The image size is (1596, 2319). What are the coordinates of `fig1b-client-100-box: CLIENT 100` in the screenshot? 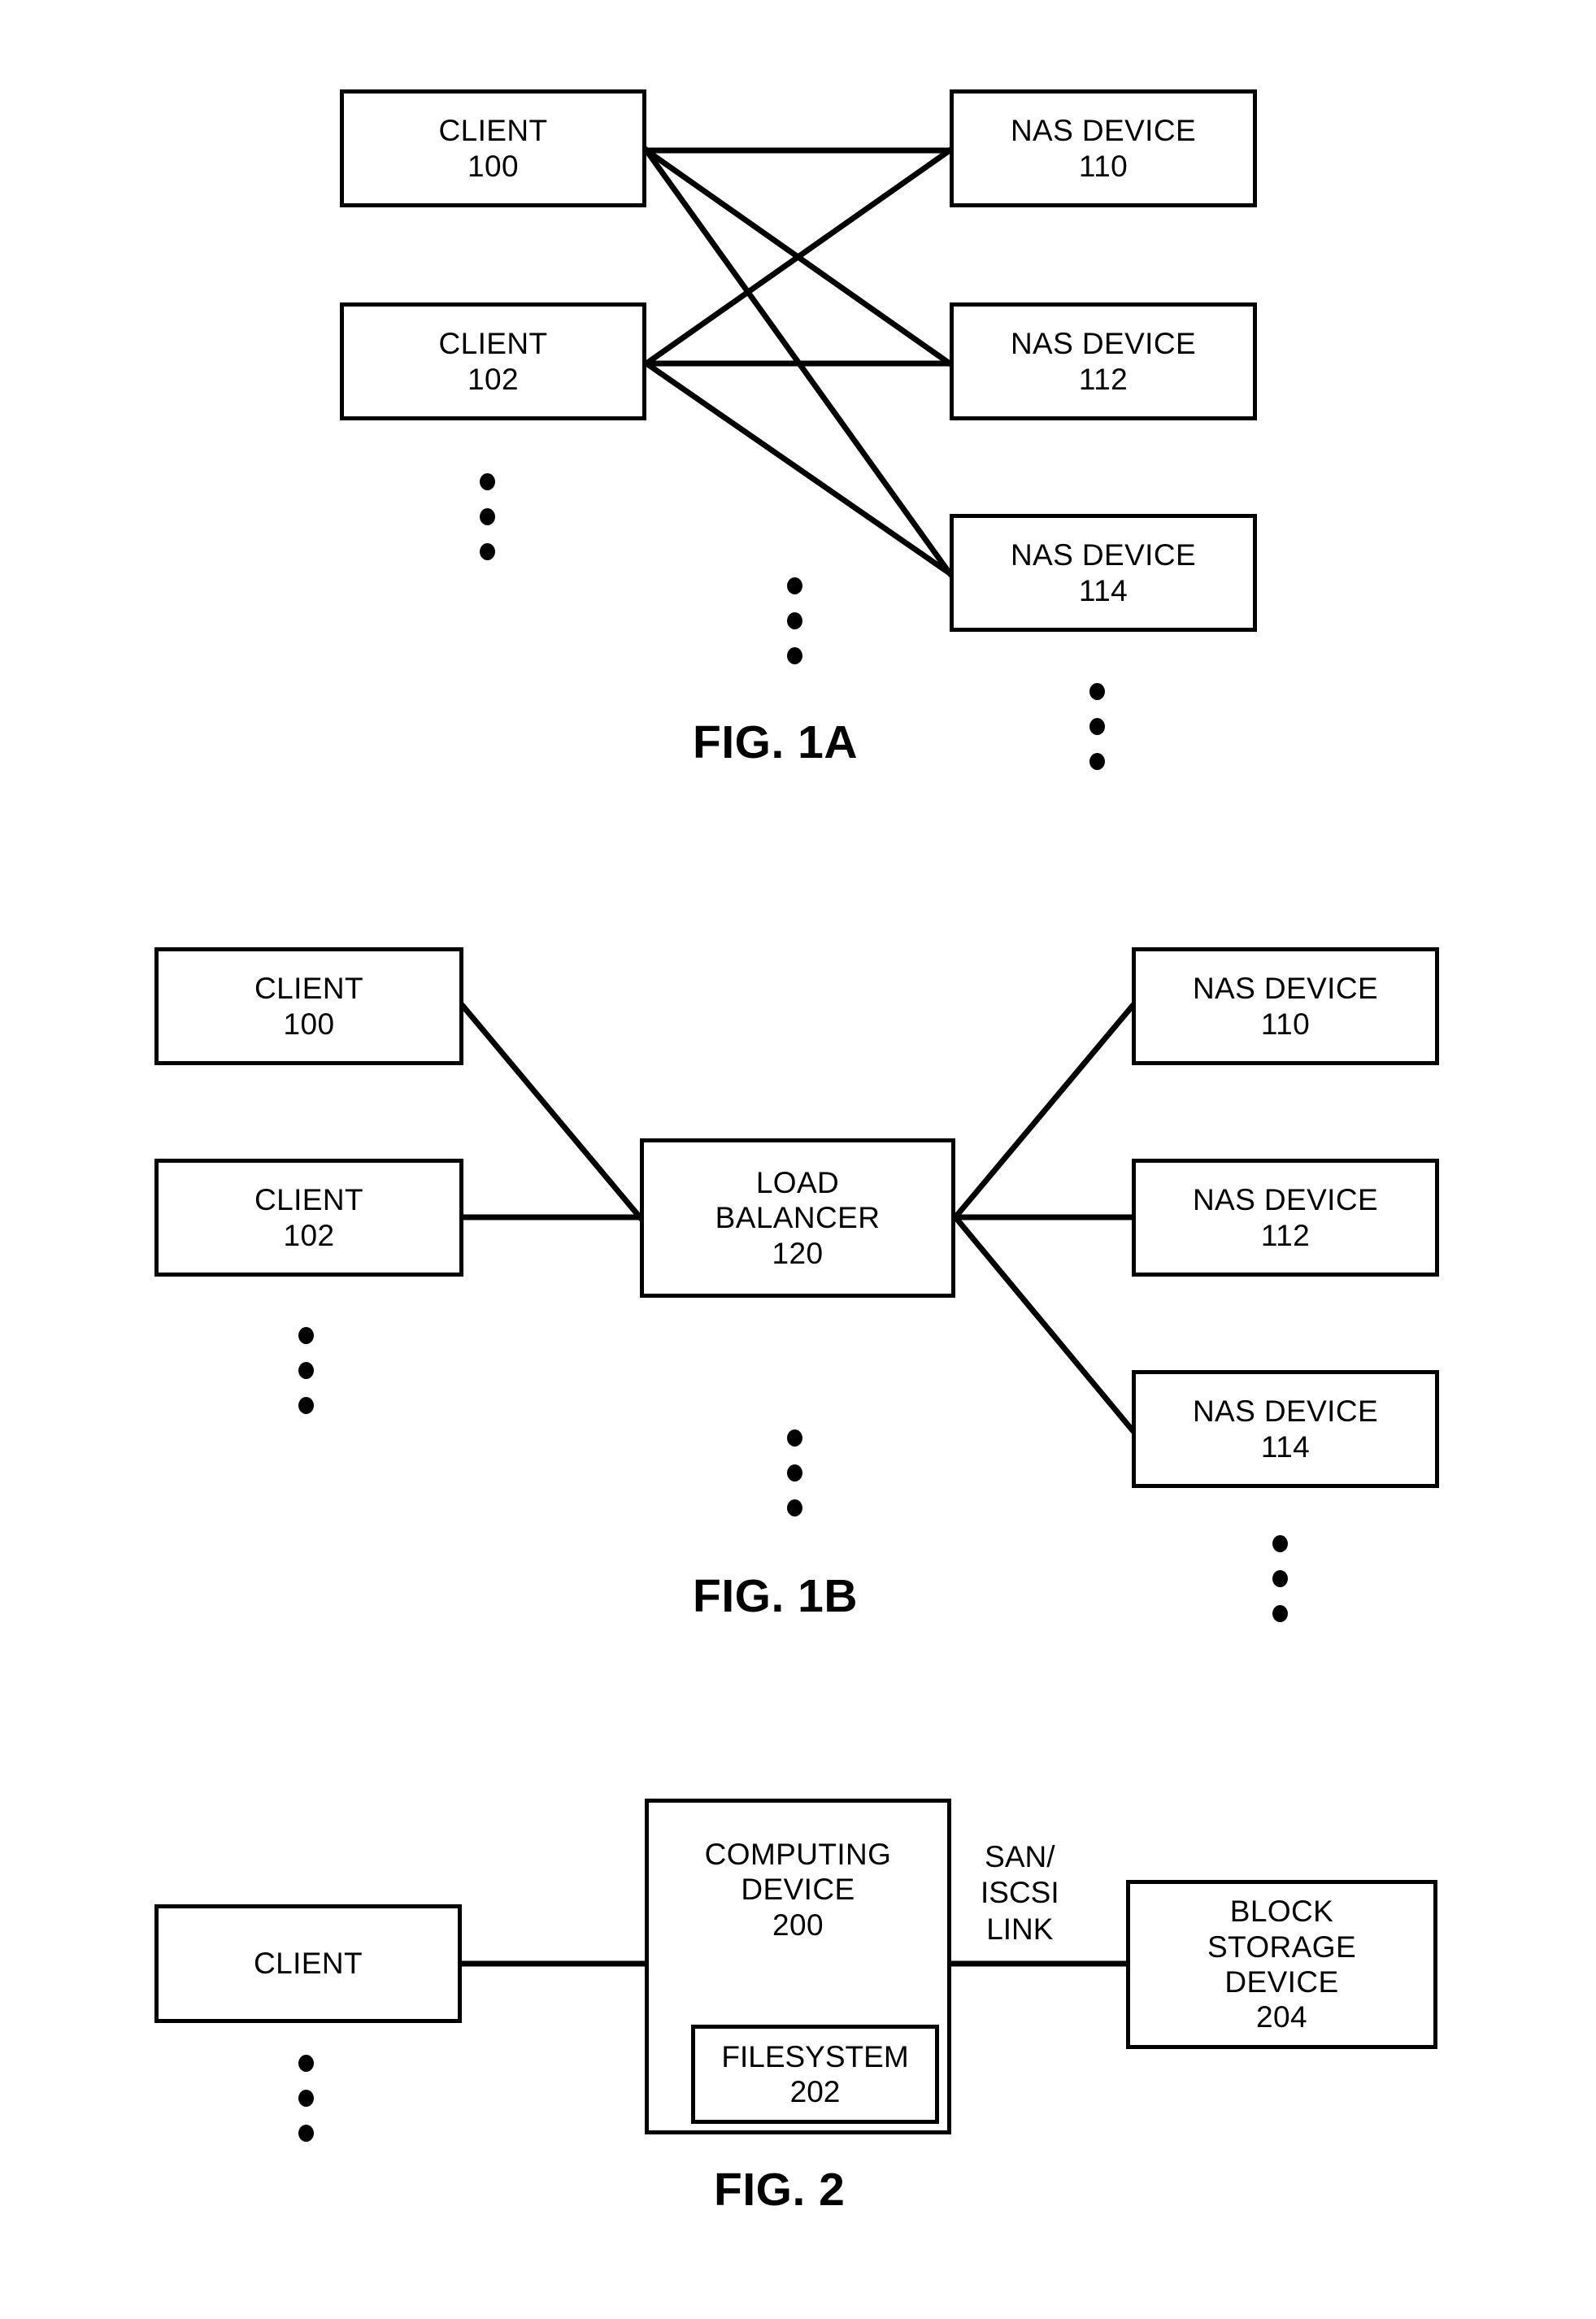 It's located at (309, 1006).